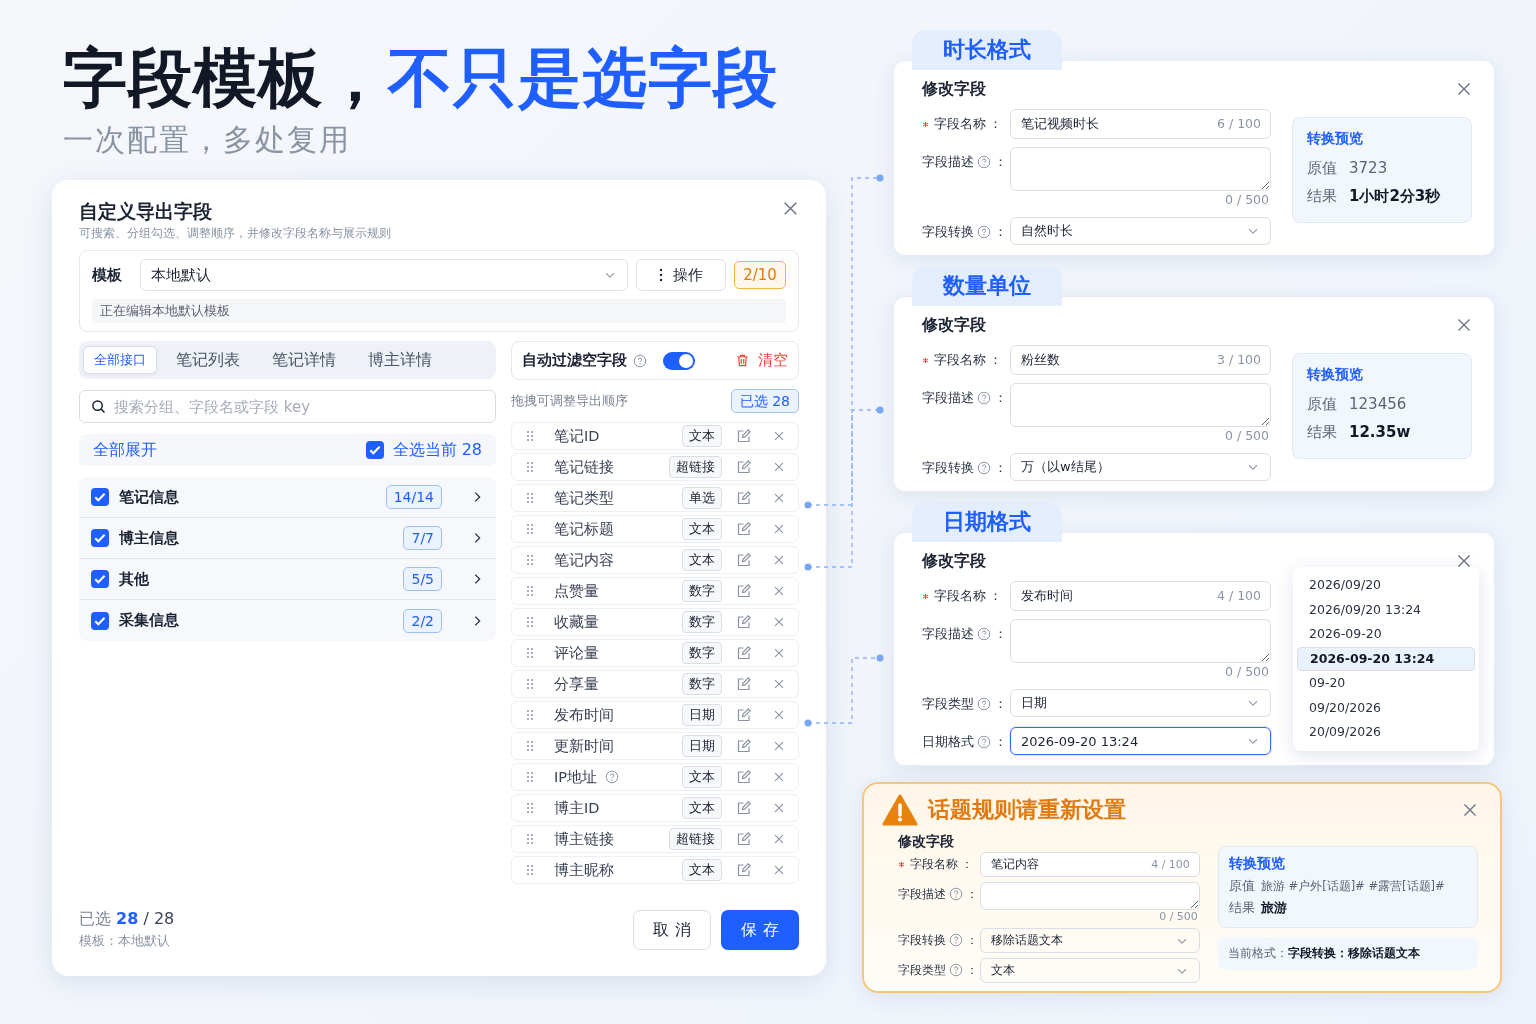  What do you see at coordinates (384, 275) in the screenshot?
I see `template-select: 本地默认` at bounding box center [384, 275].